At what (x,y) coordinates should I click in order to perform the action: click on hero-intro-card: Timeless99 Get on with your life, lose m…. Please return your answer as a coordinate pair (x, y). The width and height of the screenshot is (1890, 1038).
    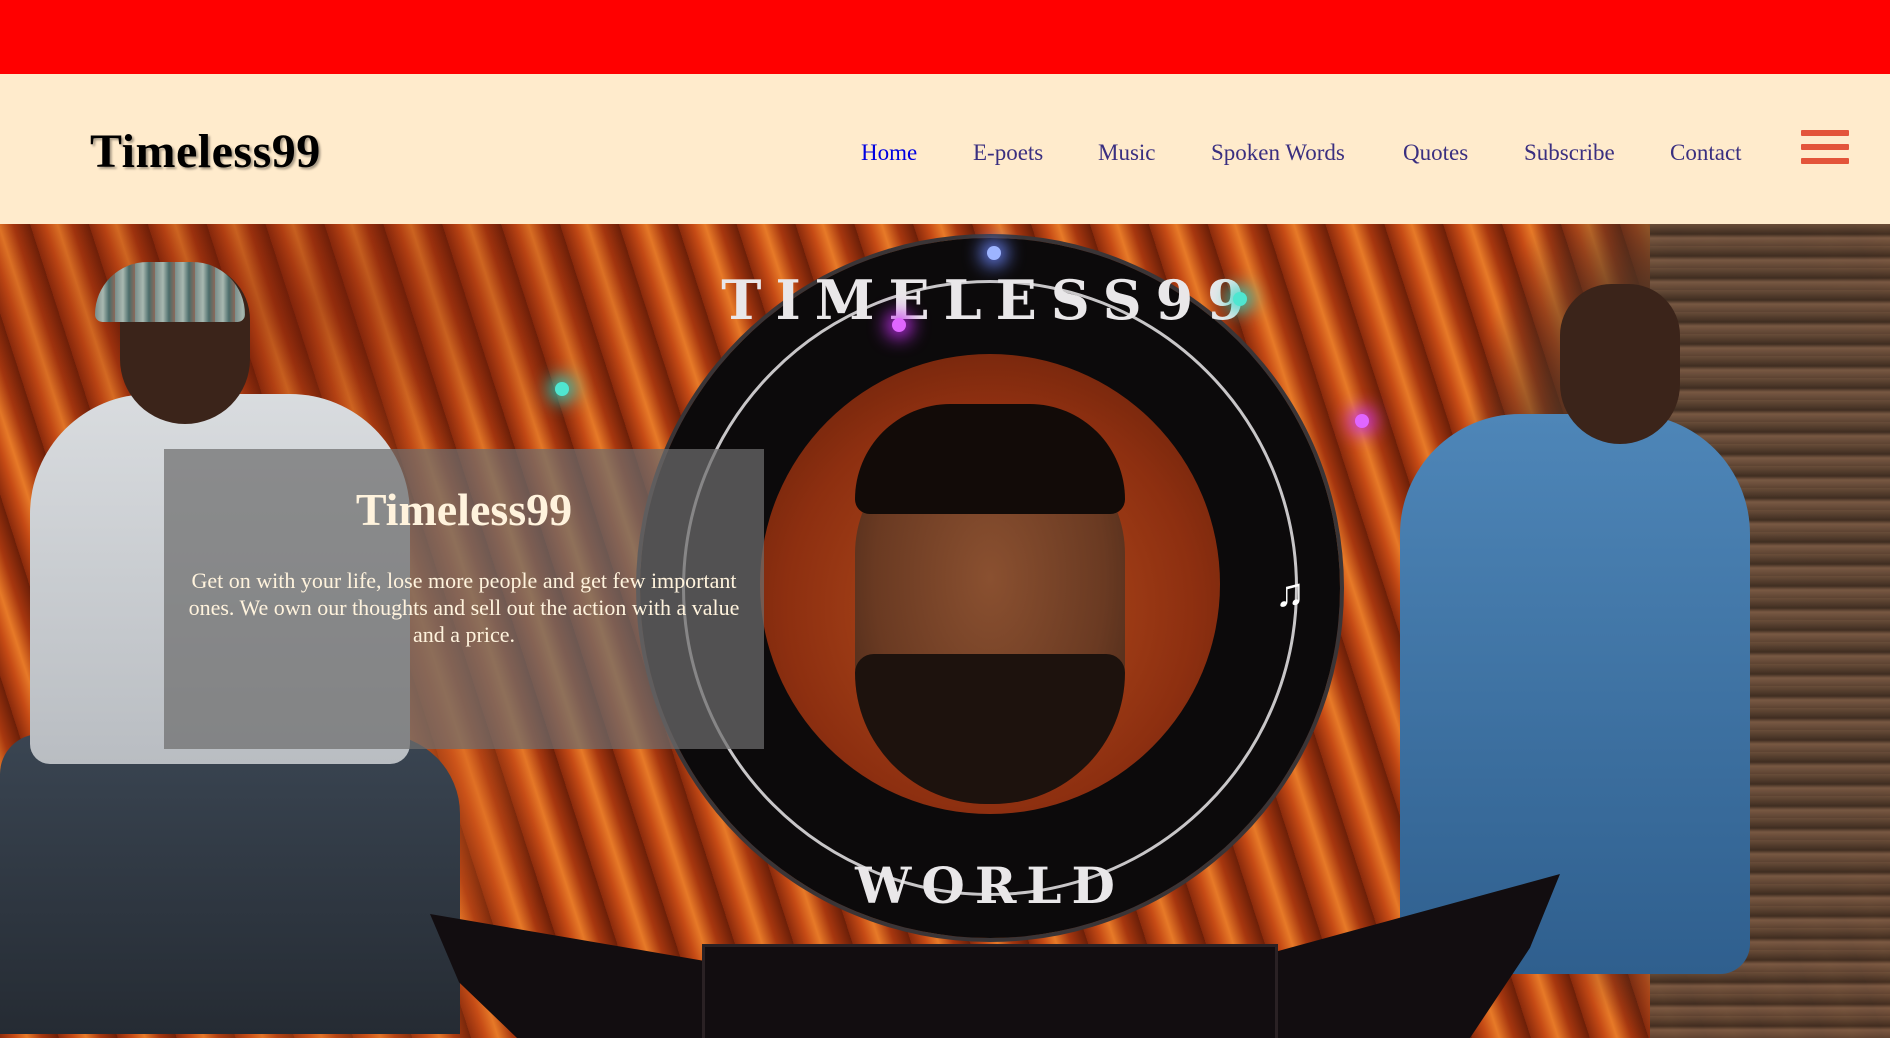
    Looking at the image, I should click on (464, 599).